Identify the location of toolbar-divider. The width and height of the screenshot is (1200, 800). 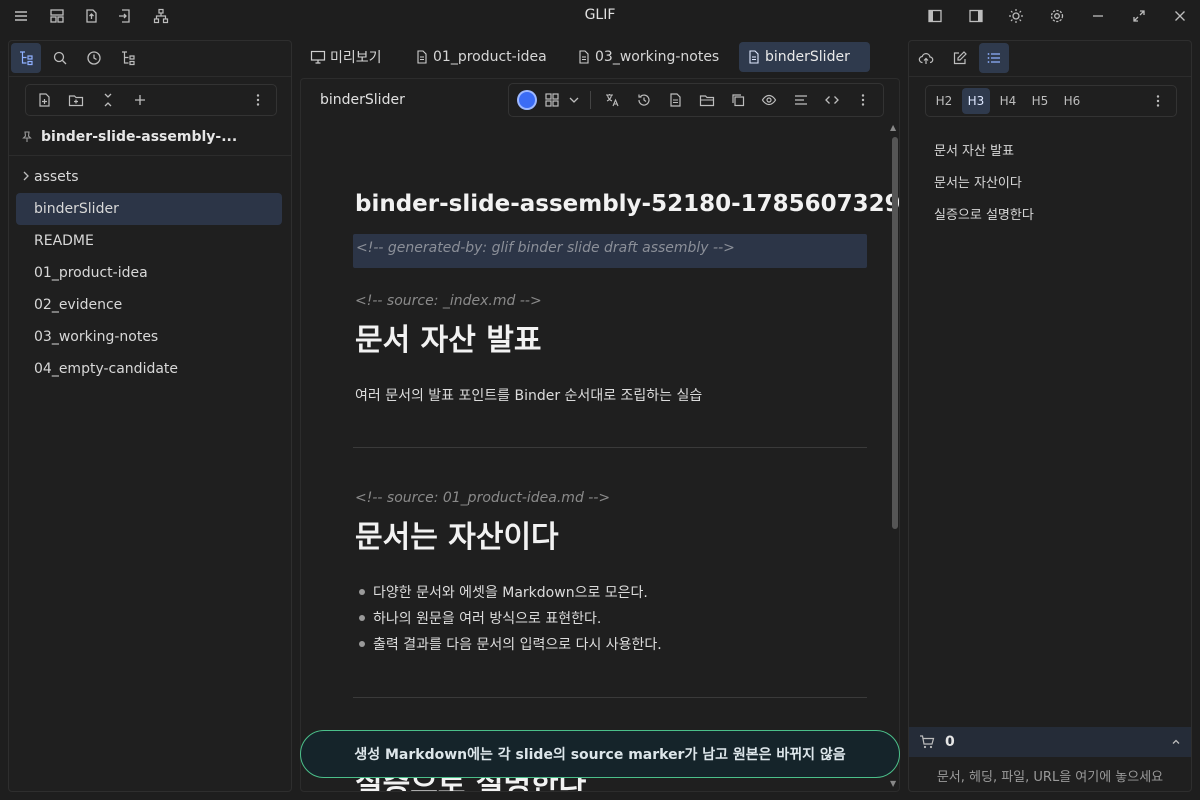
(590, 100).